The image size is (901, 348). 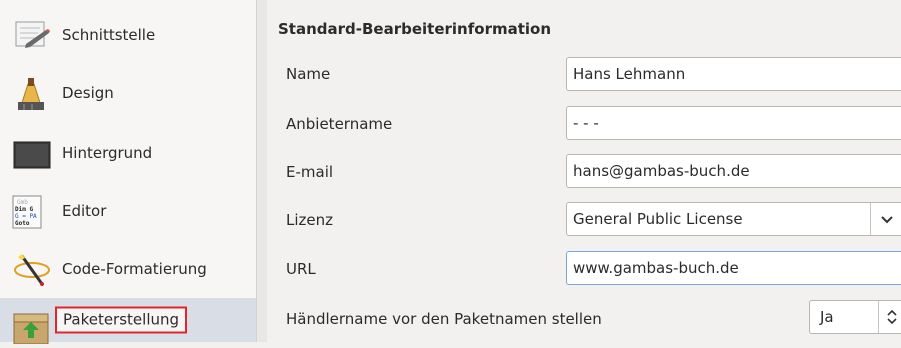 I want to click on svg-text: Goto, so click(x=22, y=223).